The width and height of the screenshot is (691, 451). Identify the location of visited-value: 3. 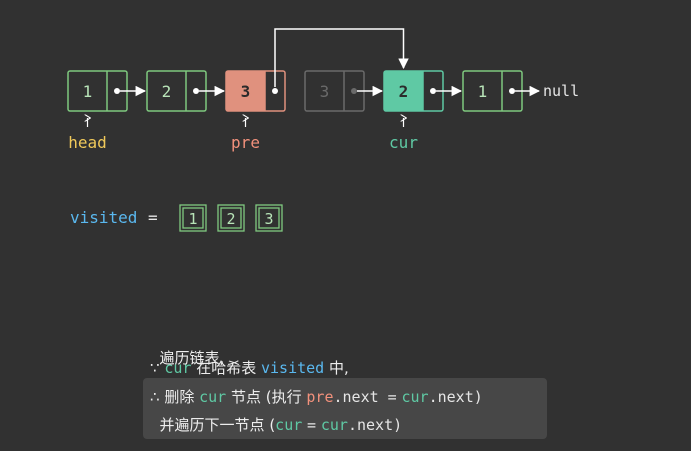
(268, 219).